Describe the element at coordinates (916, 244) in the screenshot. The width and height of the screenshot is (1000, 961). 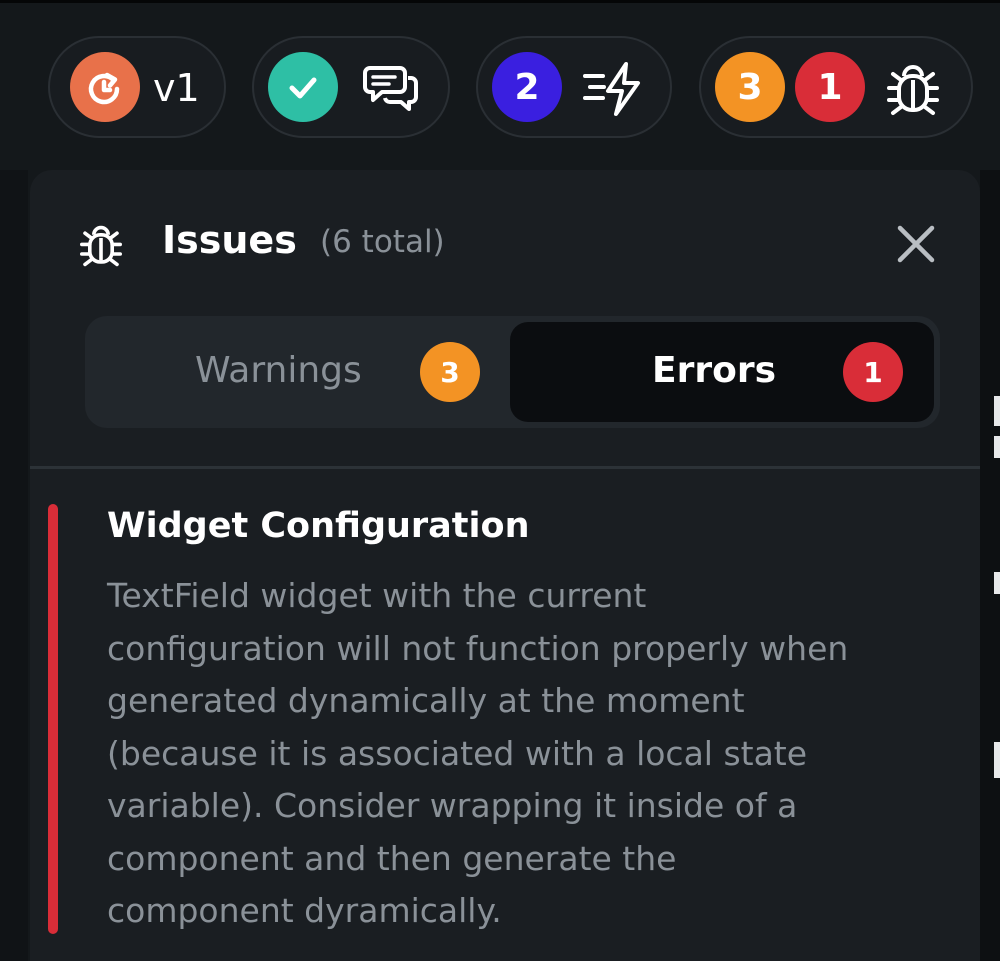
I see `close-icon` at that location.